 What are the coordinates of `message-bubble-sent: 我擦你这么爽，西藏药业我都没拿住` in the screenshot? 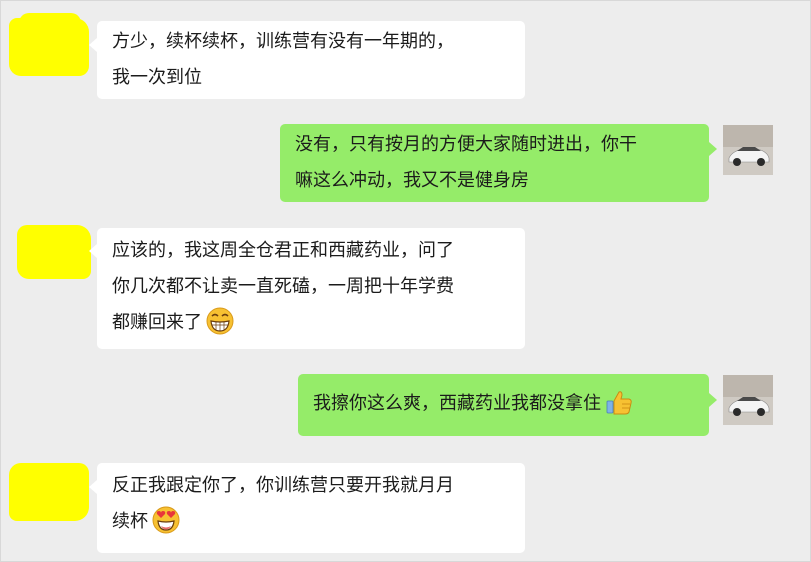 It's located at (503, 405).